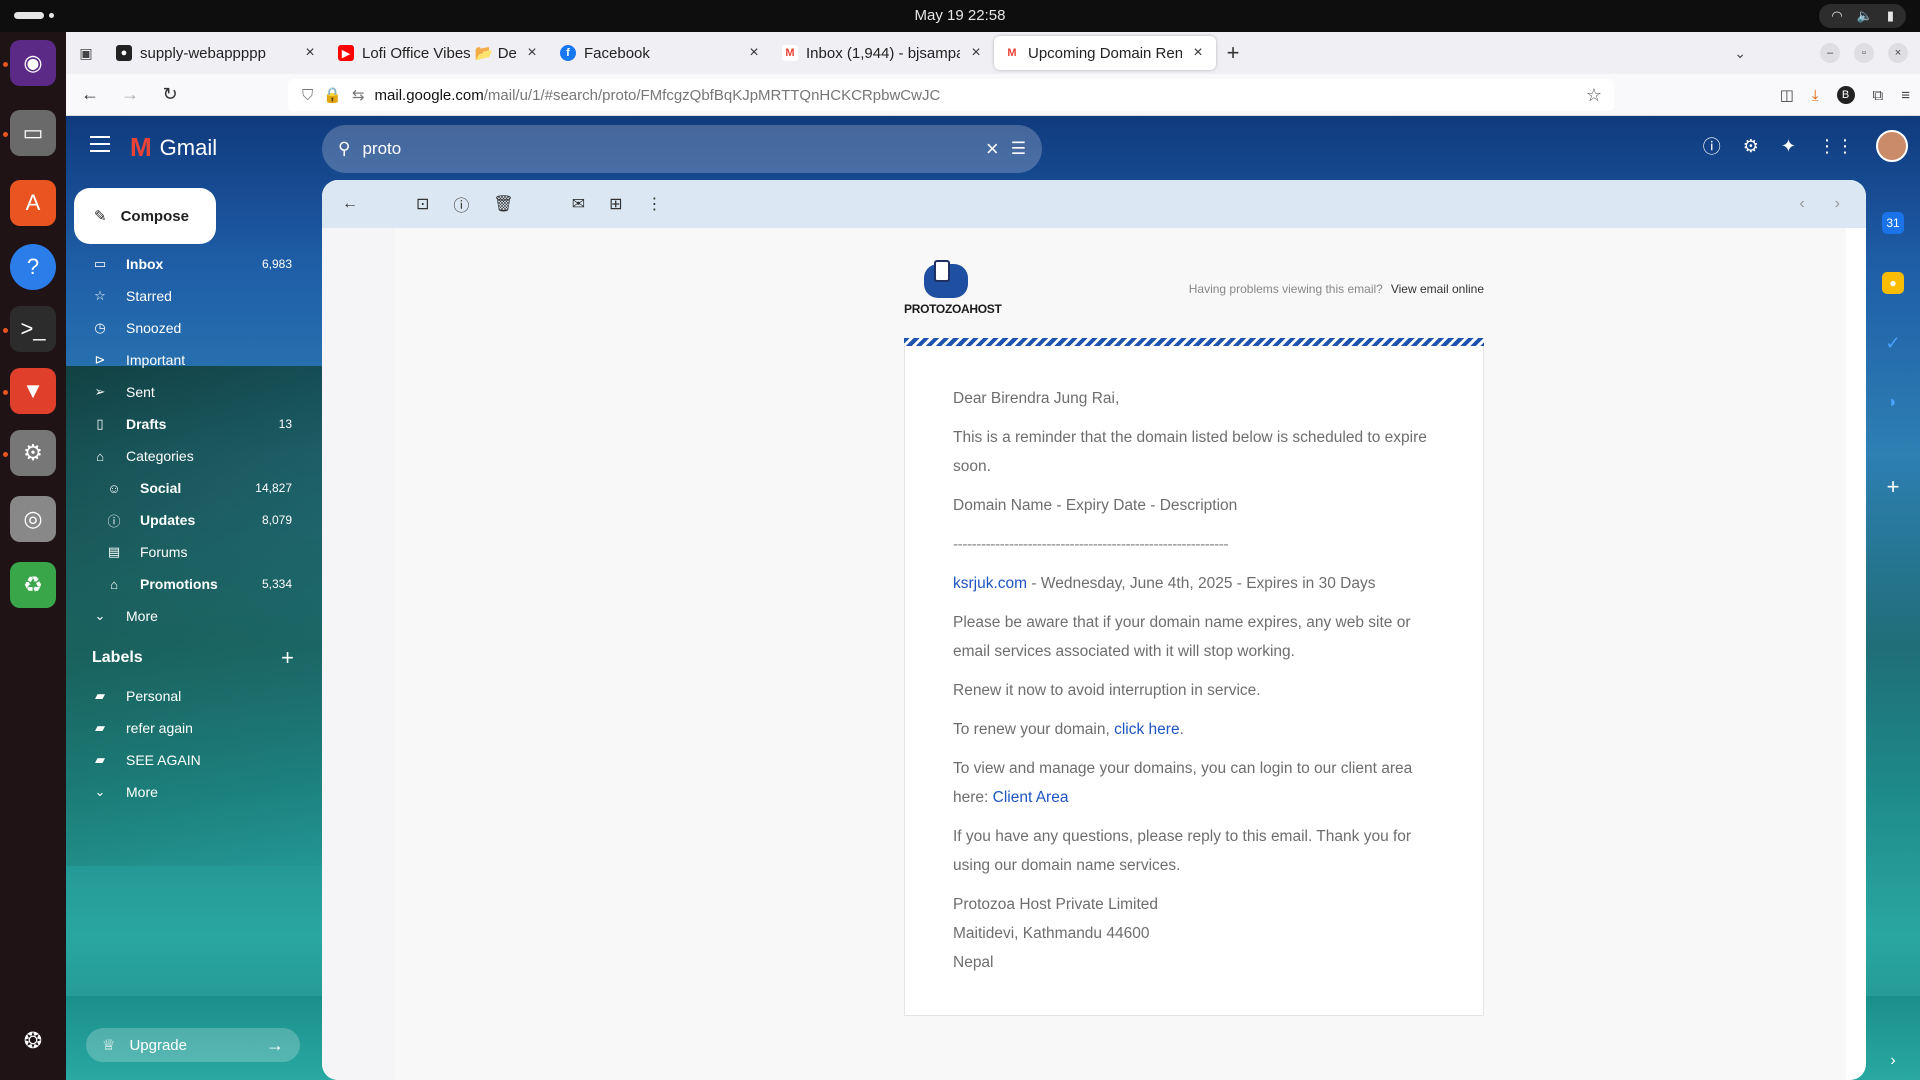 This screenshot has height=1080, width=1920. I want to click on help-icon: ⓘ, so click(1712, 146).